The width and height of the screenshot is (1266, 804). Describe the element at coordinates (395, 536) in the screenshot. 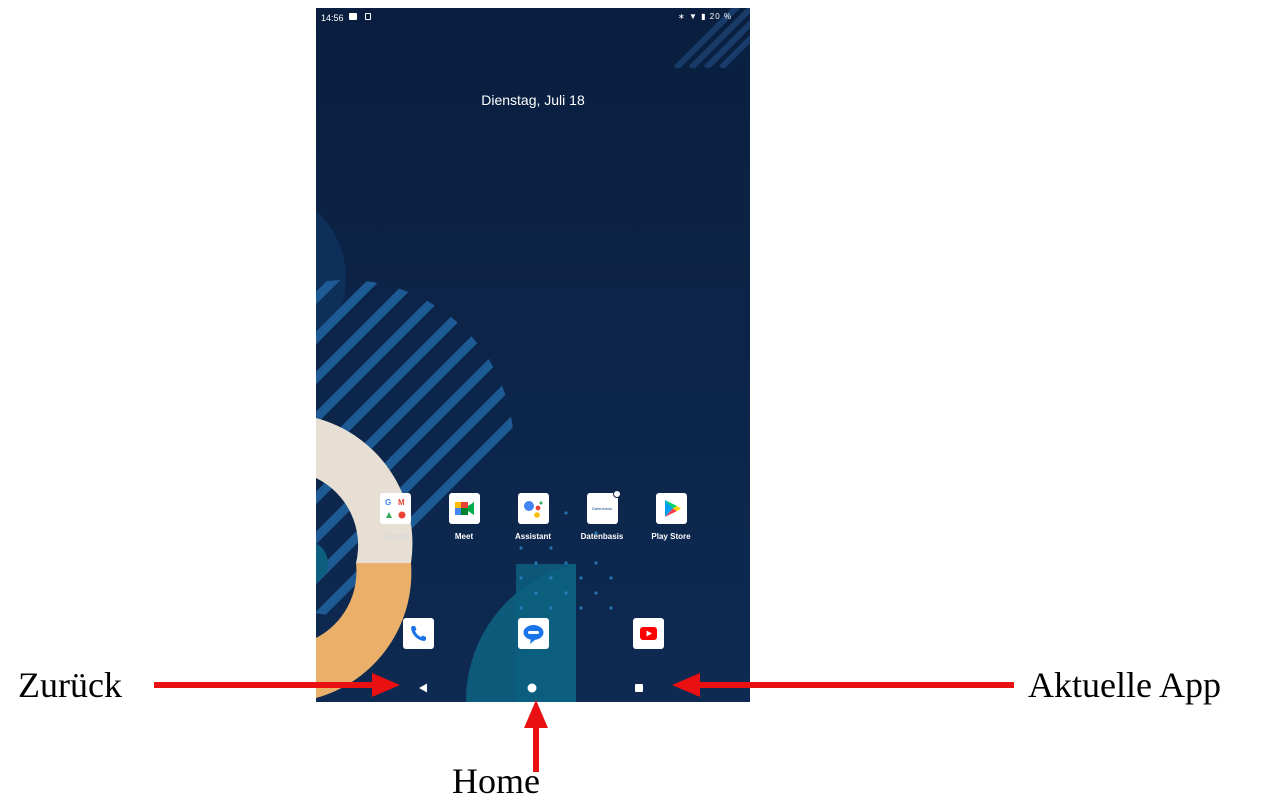

I see `app-label: Google` at that location.